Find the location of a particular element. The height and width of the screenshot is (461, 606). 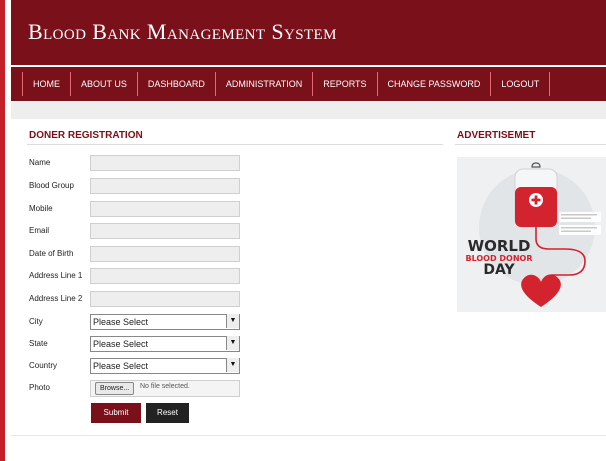

state-select: Please Select ▼ is located at coordinates (165, 344).